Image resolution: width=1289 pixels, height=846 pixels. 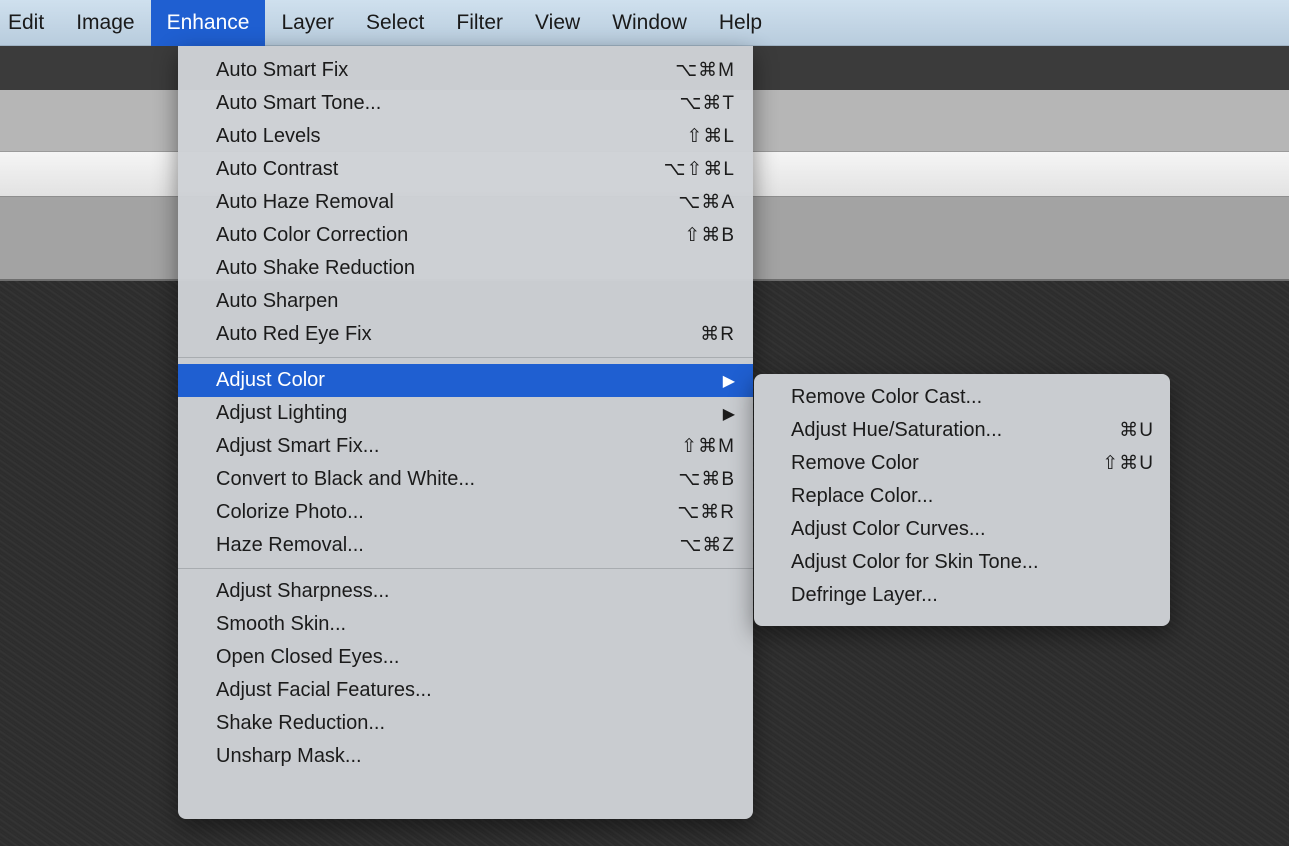 I want to click on menu-item-auto-haze-removal: Auto Haze Removal ⌥⌘A, so click(x=465, y=202).